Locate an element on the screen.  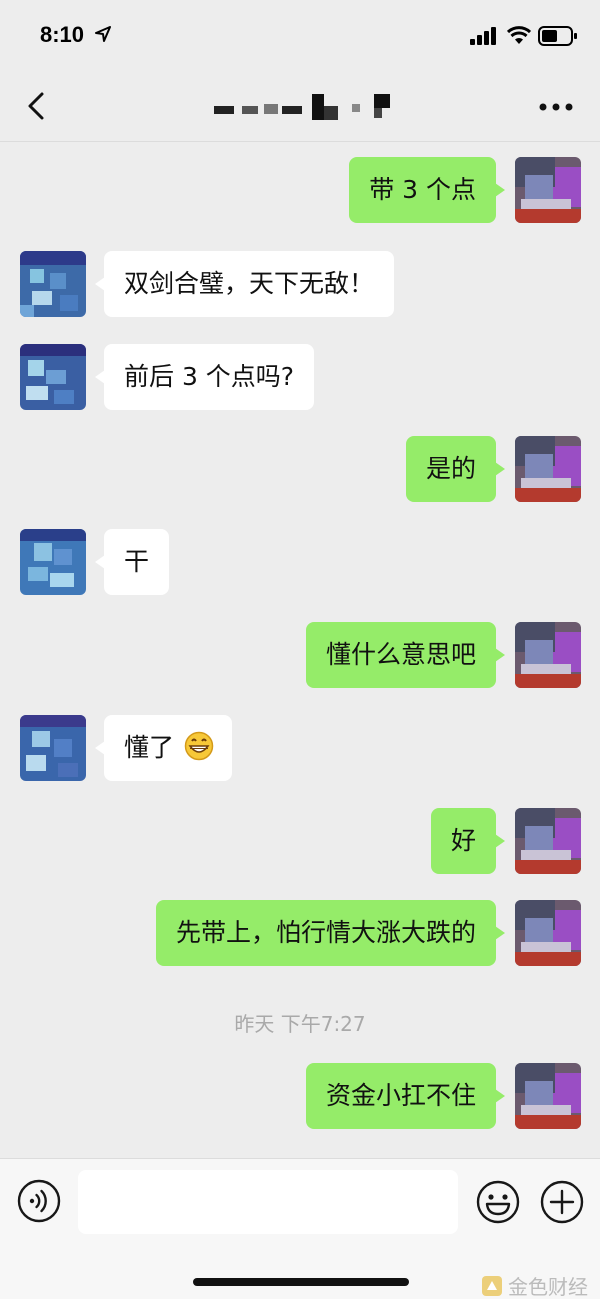
sent-message-bubble: 先带上，怕行情大涨大跌的 is located at coordinates (330, 933).